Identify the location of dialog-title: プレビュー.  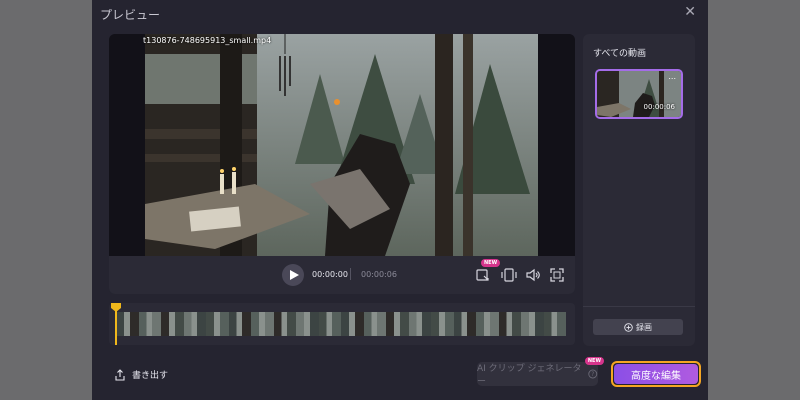
(130, 15).